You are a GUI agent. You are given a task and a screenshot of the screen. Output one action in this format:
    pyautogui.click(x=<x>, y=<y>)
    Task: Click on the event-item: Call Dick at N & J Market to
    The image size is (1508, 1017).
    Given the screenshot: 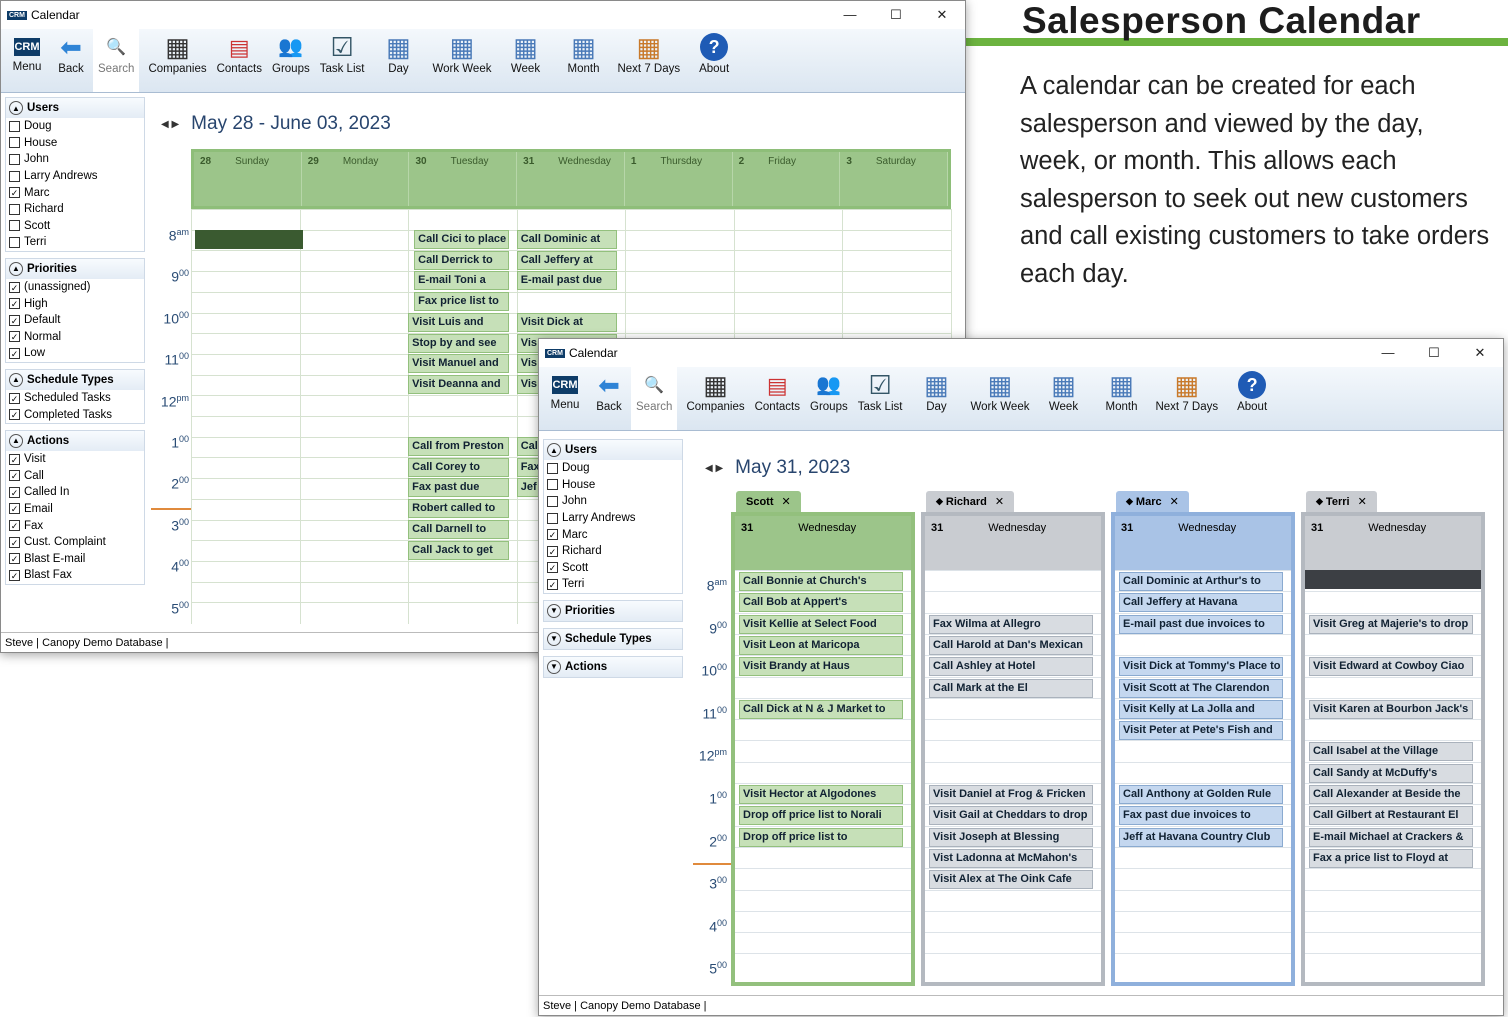 What is the action you would take?
    pyautogui.click(x=821, y=709)
    